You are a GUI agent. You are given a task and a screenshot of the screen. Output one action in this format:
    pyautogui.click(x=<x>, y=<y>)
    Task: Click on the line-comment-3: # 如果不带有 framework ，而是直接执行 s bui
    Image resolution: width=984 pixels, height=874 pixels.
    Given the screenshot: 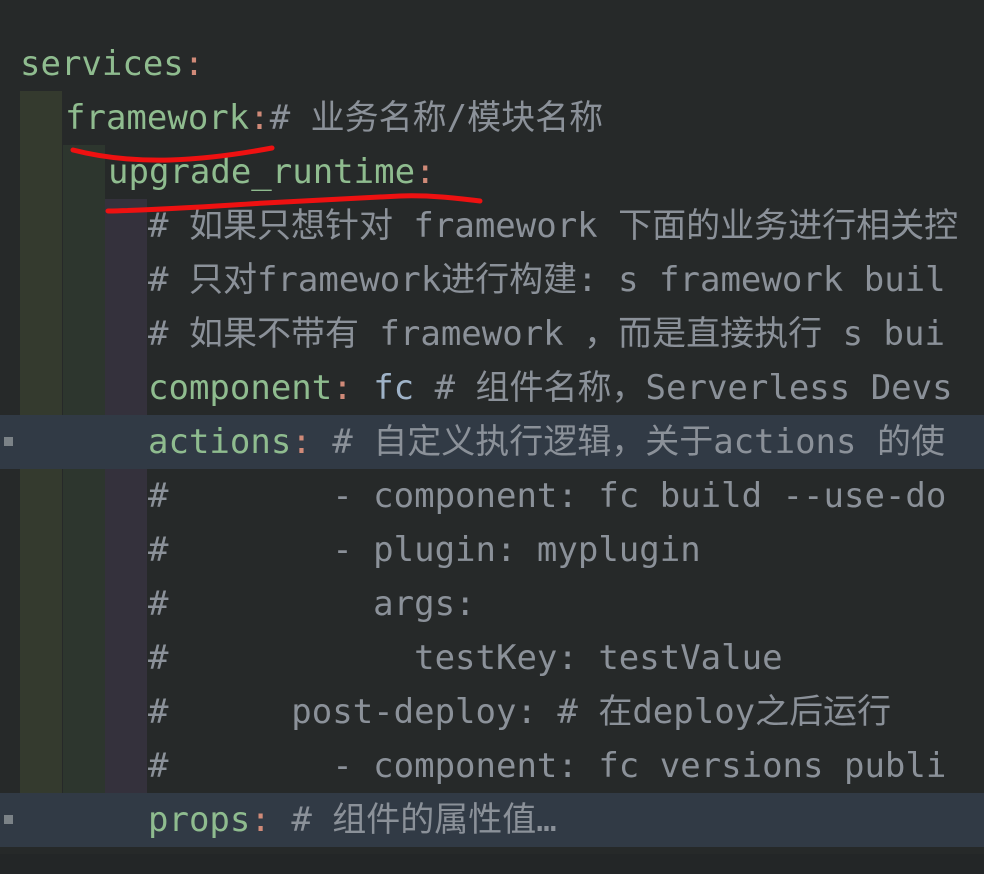 What is the action you would take?
    pyautogui.click(x=492, y=334)
    